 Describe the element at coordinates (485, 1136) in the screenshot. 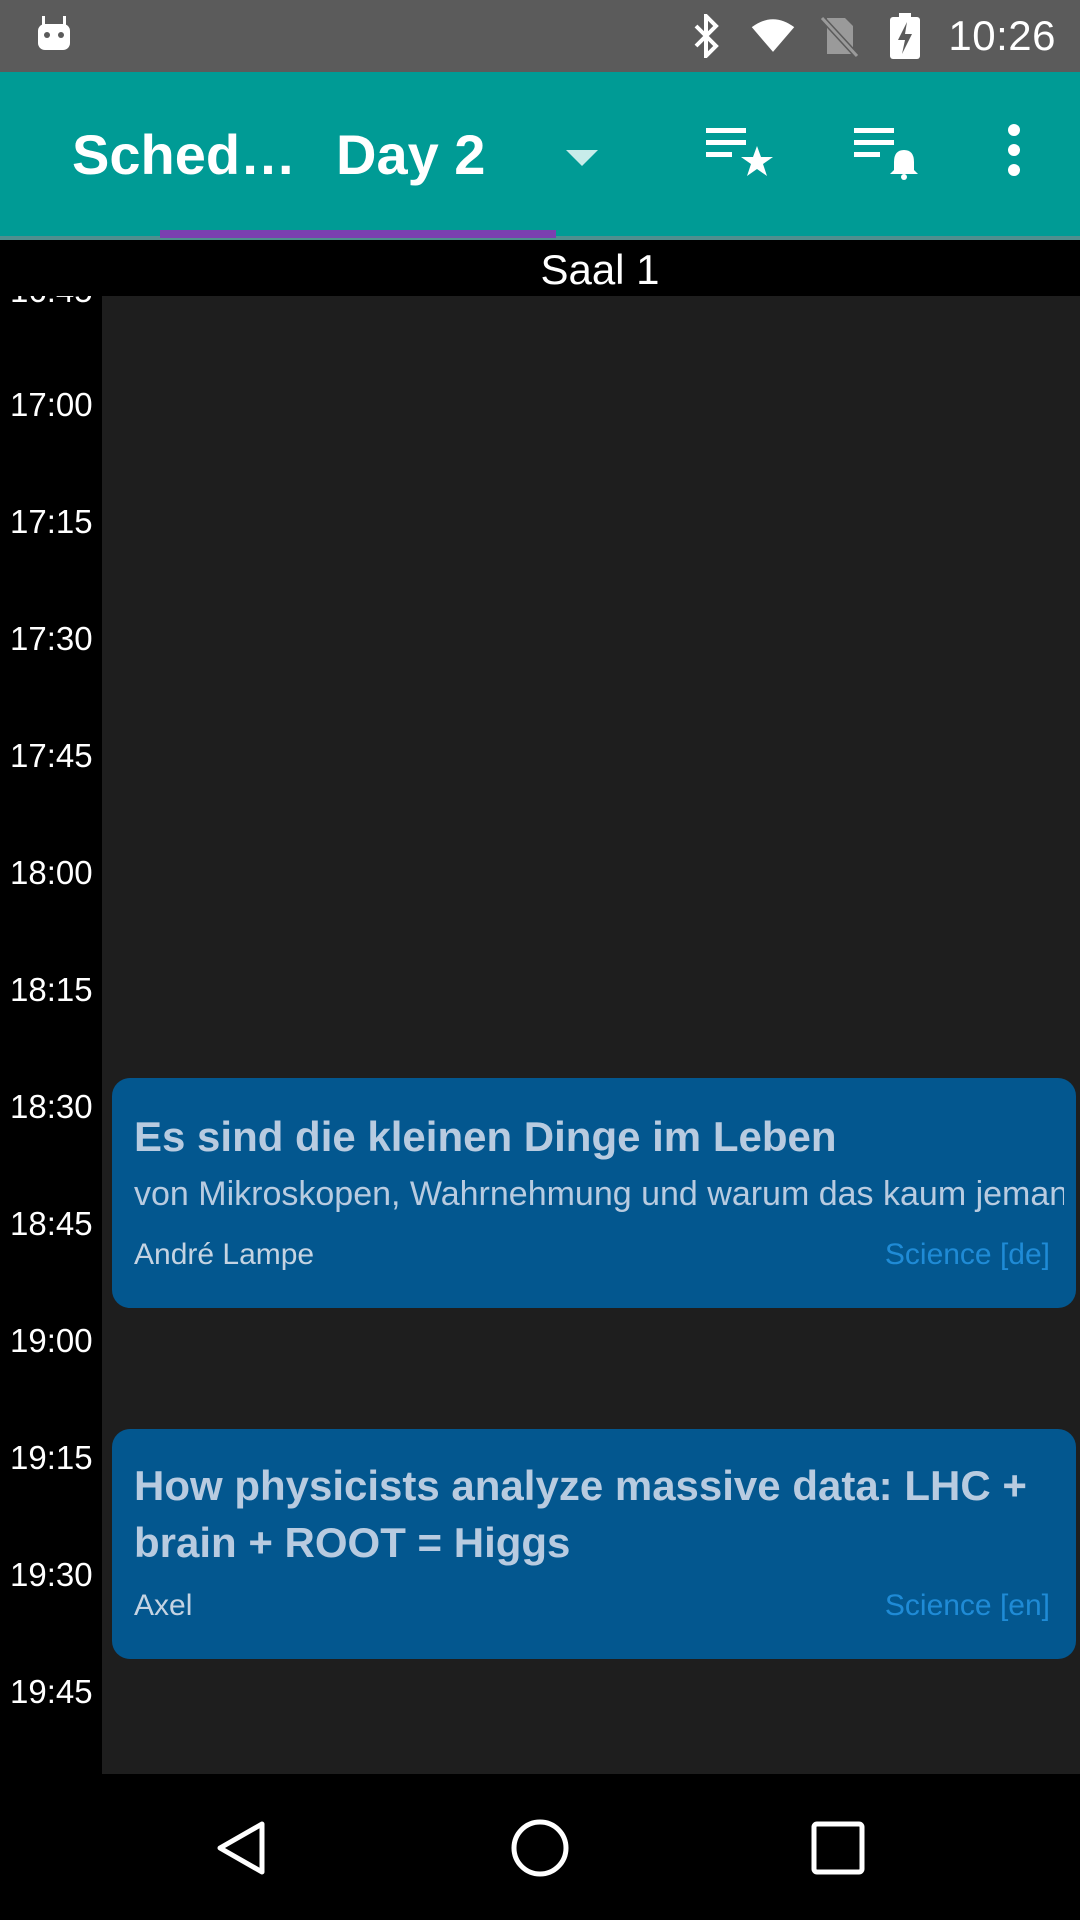

I see `event-title: Es sind die kleinen Dinge im Leben` at that location.